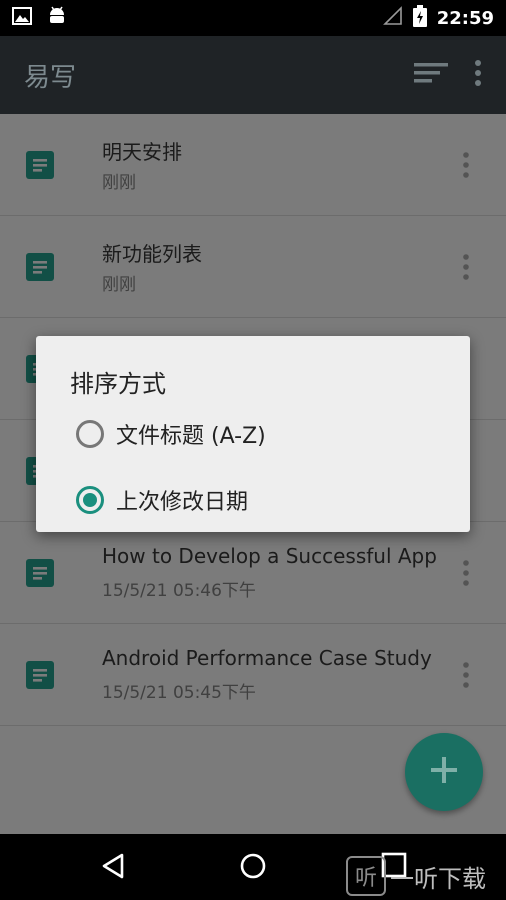 This screenshot has height=900, width=506. What do you see at coordinates (478, 75) in the screenshot?
I see `overflow-menu-icon` at bounding box center [478, 75].